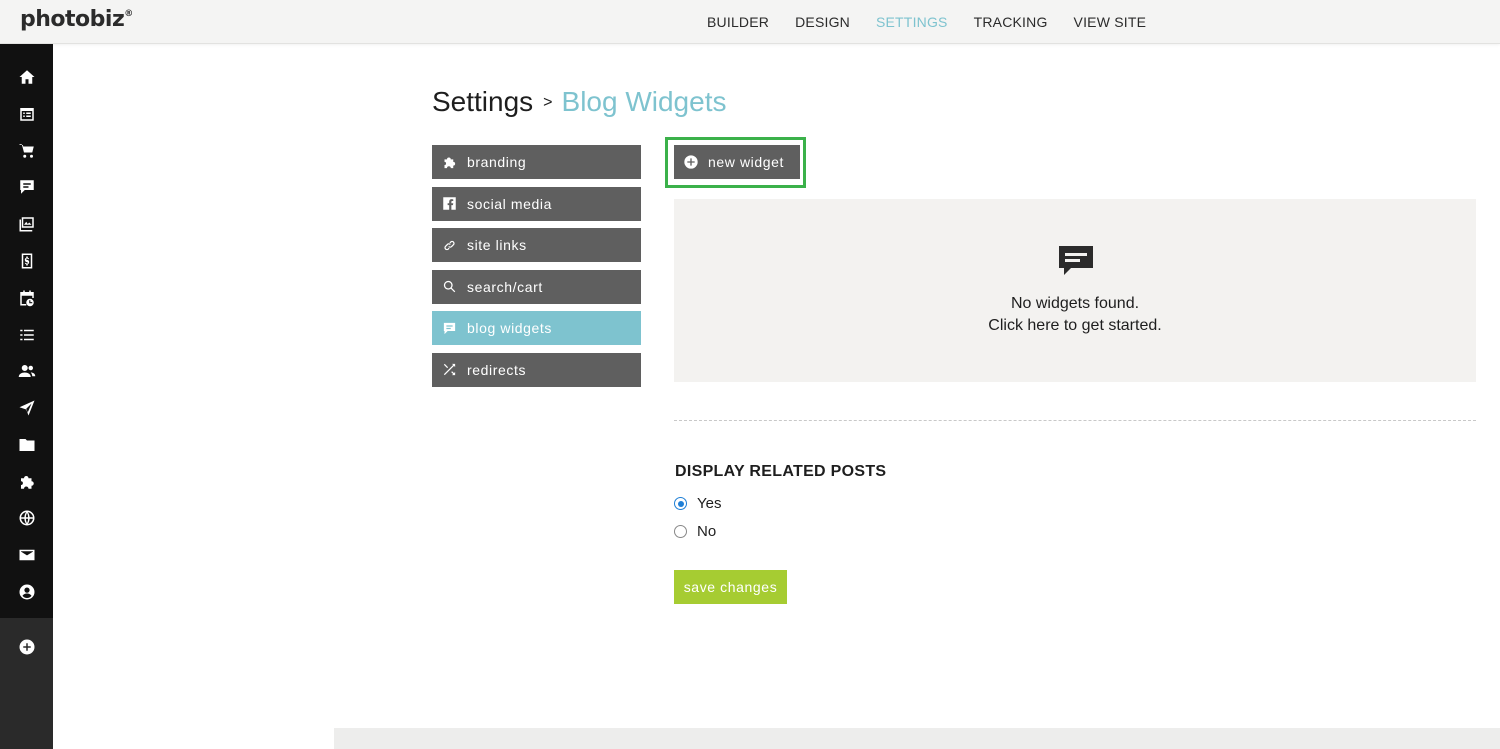  I want to click on page-title: Blog Widgets, so click(644, 101).